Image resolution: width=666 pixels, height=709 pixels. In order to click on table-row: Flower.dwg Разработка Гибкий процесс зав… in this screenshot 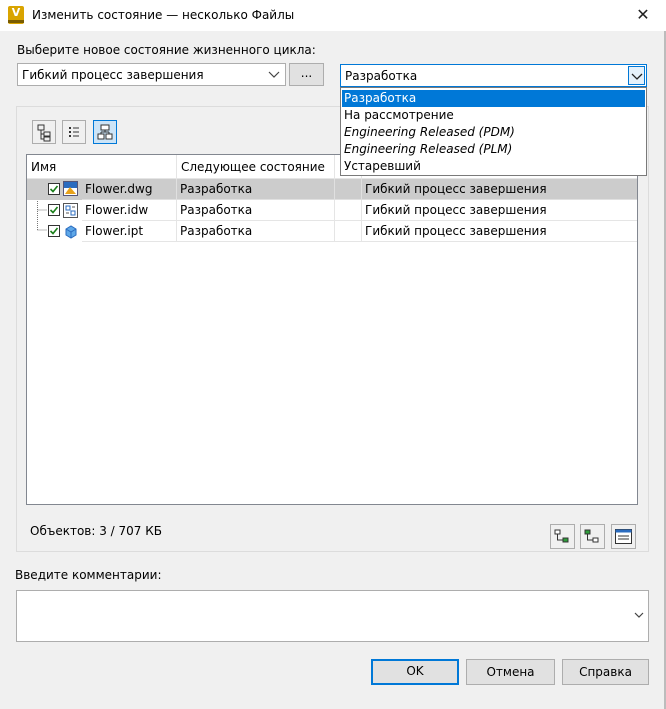, I will do `click(332, 189)`.